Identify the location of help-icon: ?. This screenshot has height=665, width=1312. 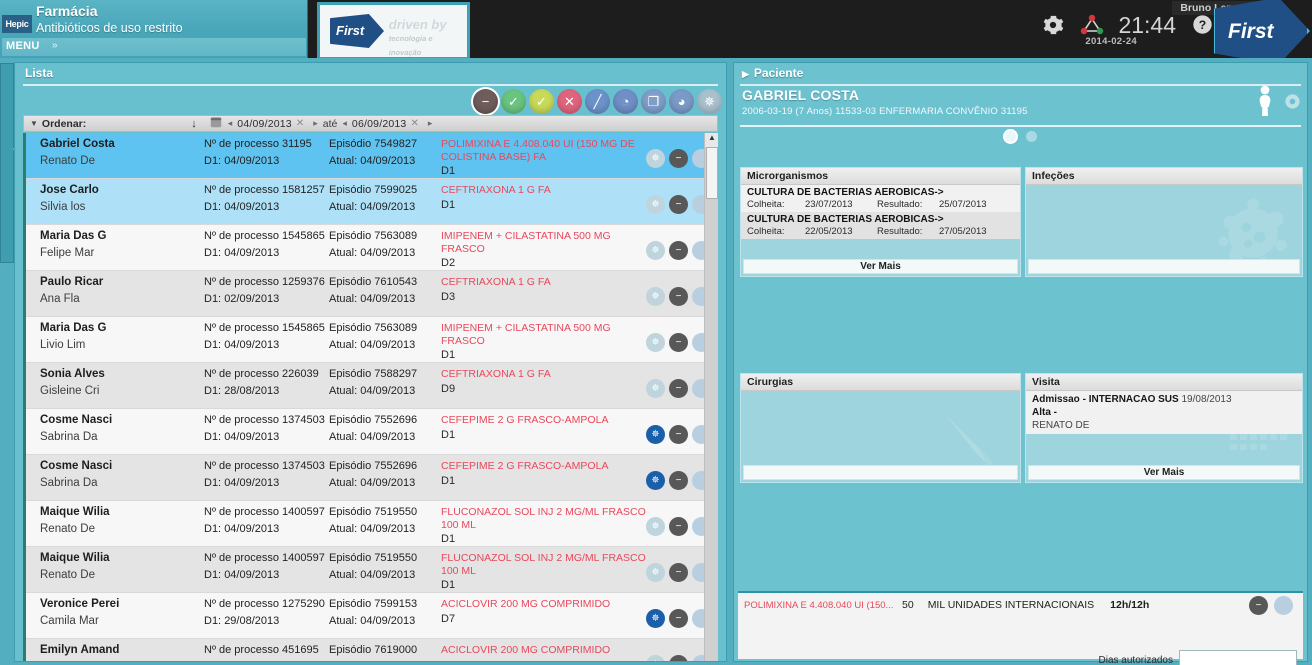
(1203, 25).